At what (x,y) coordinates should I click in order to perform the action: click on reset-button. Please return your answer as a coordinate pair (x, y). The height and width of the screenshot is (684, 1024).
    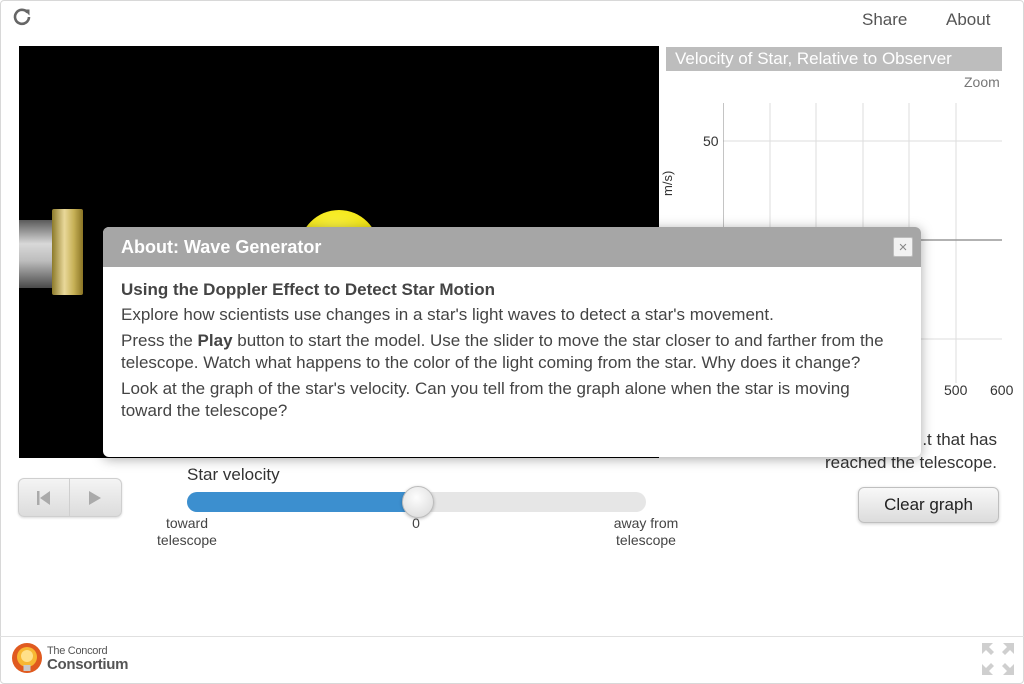
    Looking at the image, I should click on (44, 497).